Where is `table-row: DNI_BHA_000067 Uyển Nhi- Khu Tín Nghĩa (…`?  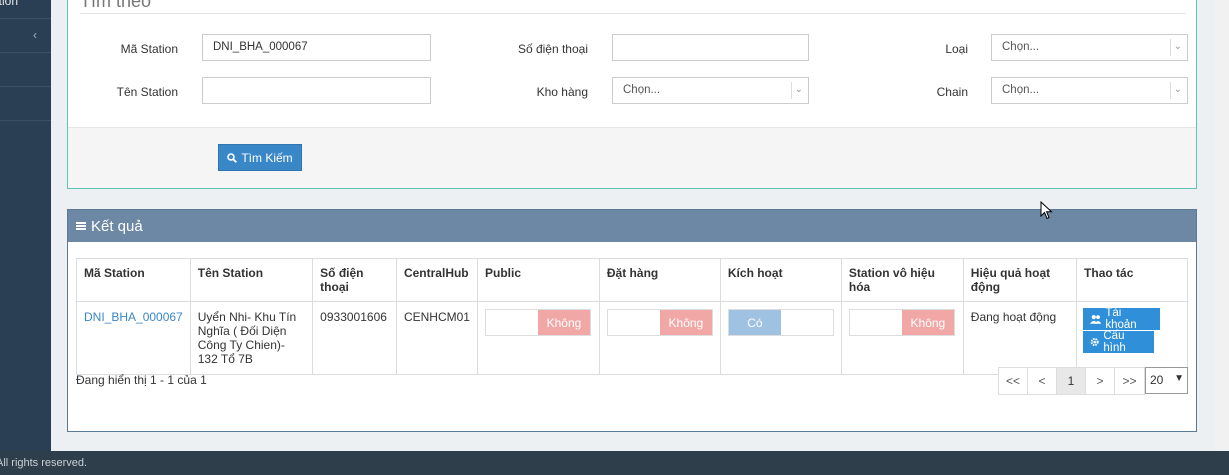 table-row: DNI_BHA_000067 Uyển Nhi- Khu Tín Nghĩa (… is located at coordinates (632, 338).